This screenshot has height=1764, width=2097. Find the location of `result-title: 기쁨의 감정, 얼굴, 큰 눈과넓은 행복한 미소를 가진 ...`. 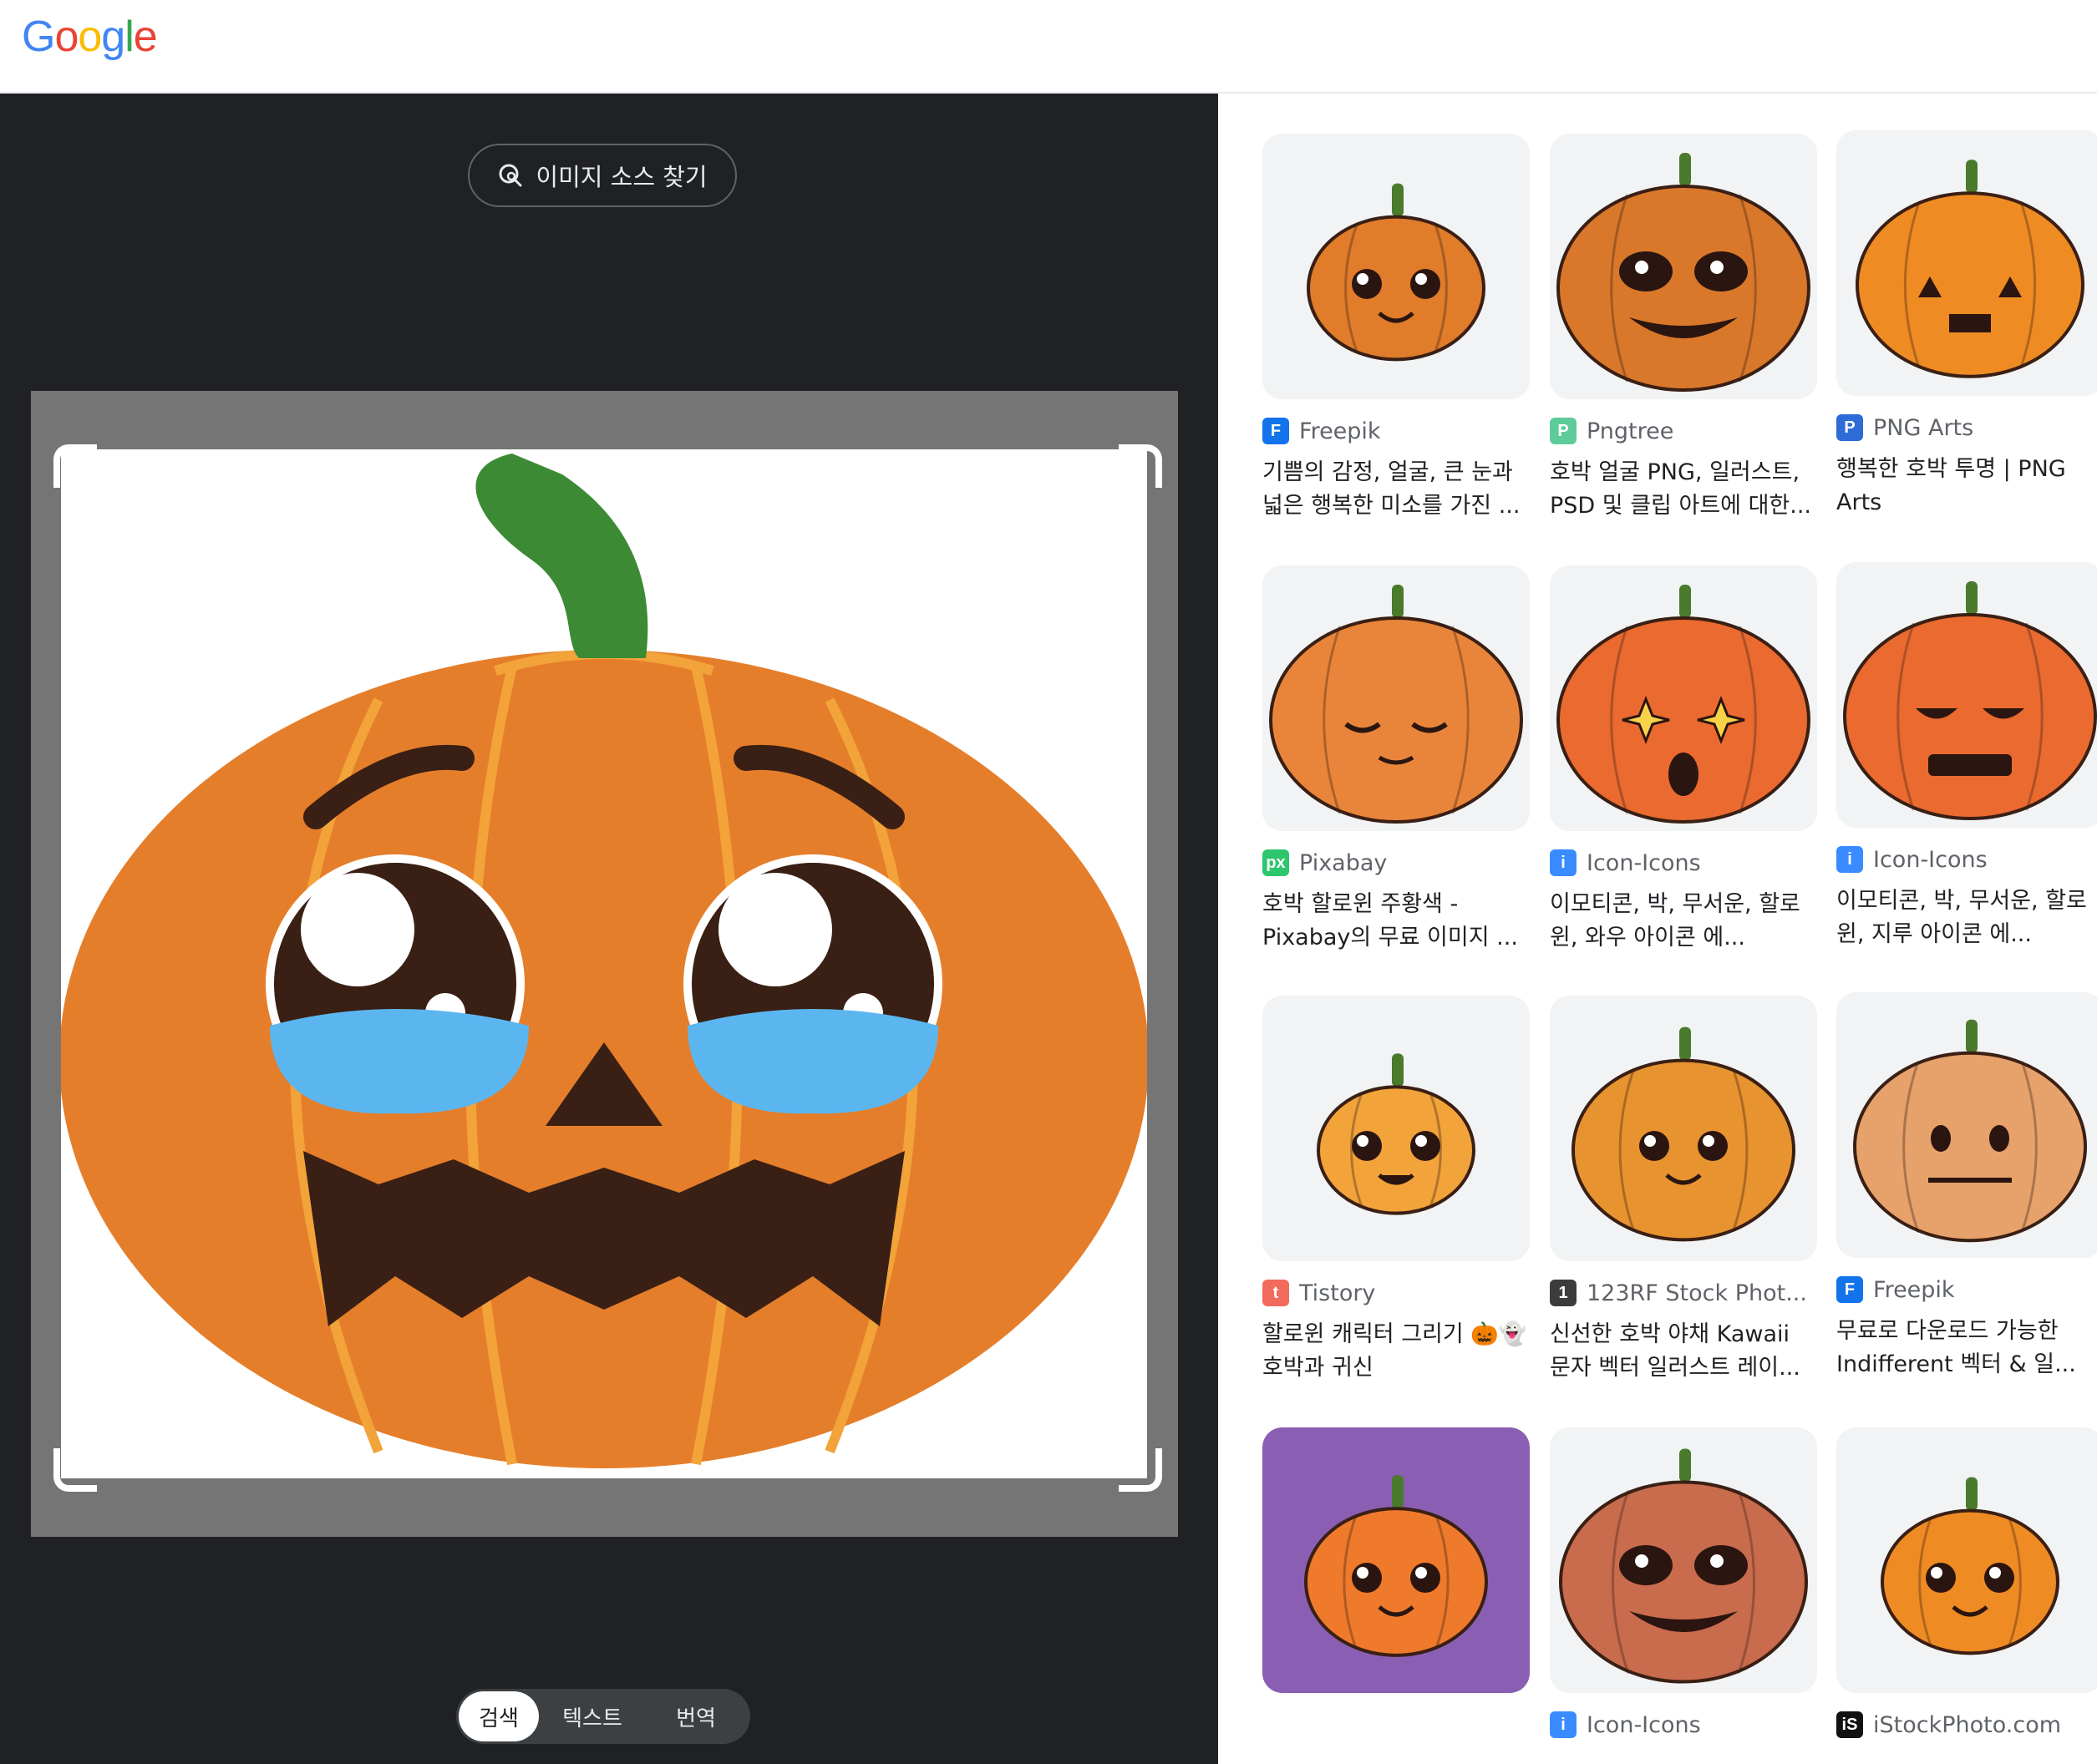

result-title: 기쁨의 감정, 얼굴, 큰 눈과넓은 행복한 미소를 가진 ... is located at coordinates (1396, 489).